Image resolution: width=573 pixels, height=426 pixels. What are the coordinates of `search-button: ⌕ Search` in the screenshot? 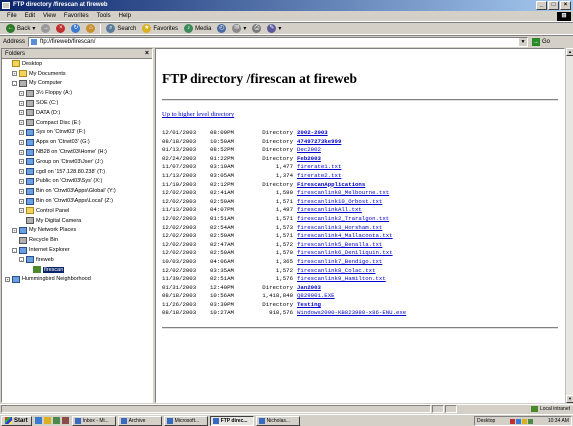 It's located at (121, 28).